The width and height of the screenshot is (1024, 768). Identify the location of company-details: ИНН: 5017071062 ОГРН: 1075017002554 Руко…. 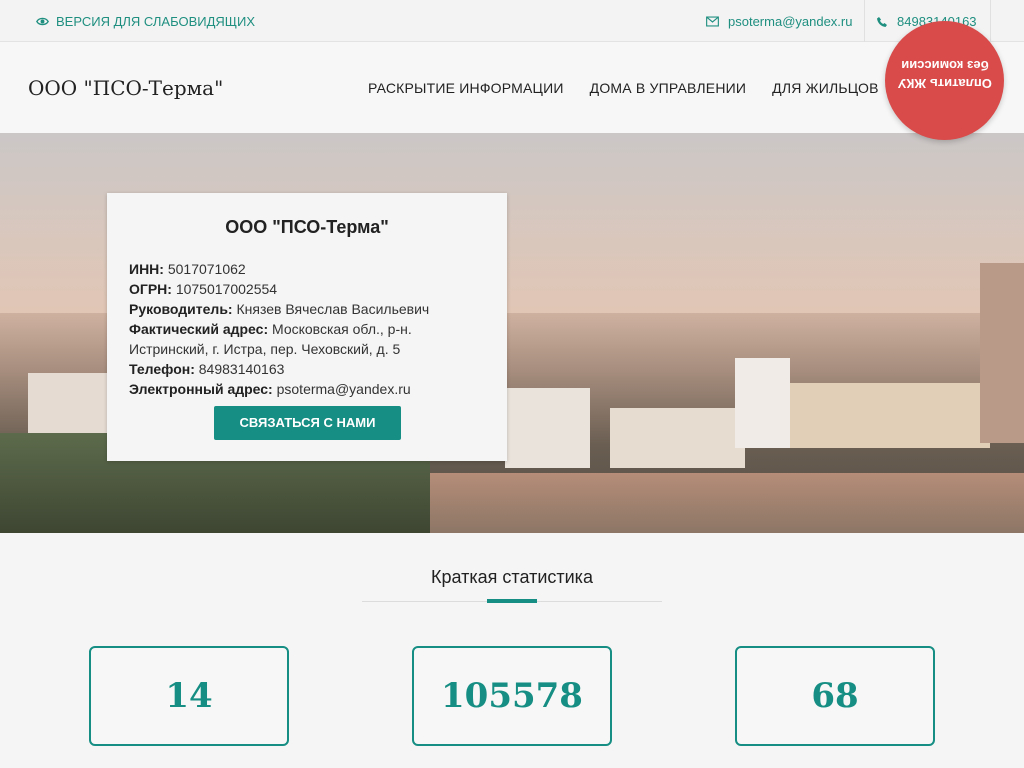
(309, 329).